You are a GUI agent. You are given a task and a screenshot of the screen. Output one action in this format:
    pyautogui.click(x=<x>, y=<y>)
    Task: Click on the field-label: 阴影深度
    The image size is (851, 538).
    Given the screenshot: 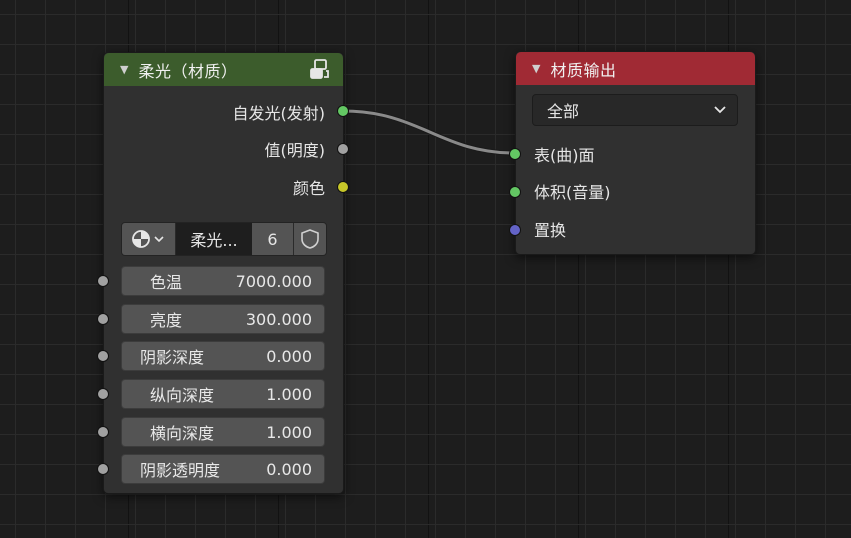 What is the action you would take?
    pyautogui.click(x=172, y=357)
    